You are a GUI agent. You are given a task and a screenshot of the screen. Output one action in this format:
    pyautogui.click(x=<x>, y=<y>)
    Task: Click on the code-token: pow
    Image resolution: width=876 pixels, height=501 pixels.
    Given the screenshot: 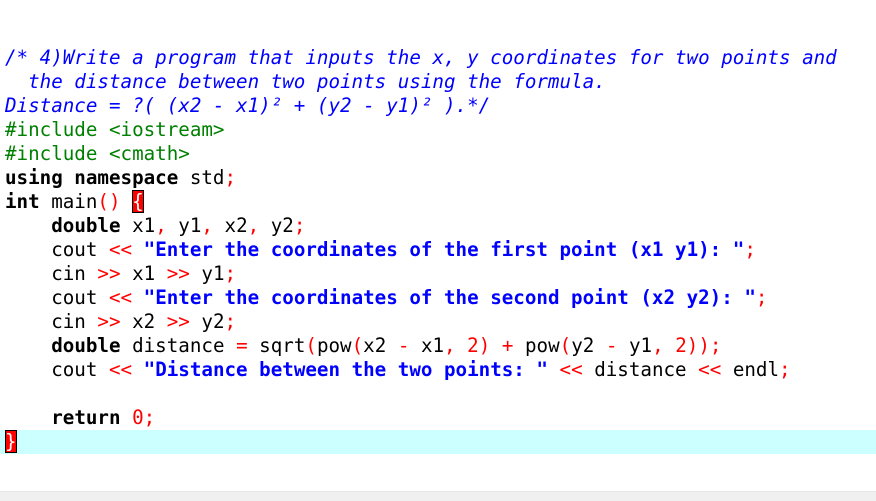 What is the action you would take?
    pyautogui.click(x=334, y=345)
    